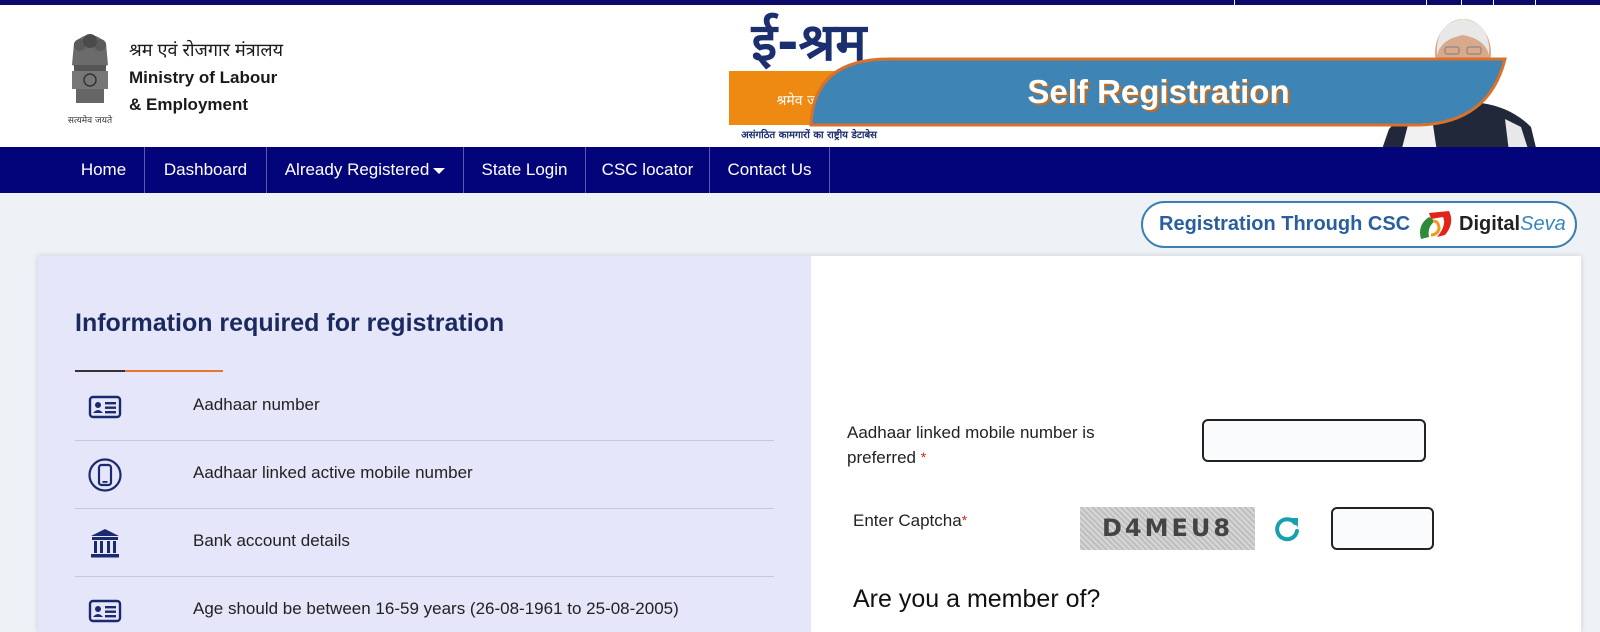 The height and width of the screenshot is (632, 1600). Describe the element at coordinates (439, 170) in the screenshot. I see `caret-down-icon` at that location.